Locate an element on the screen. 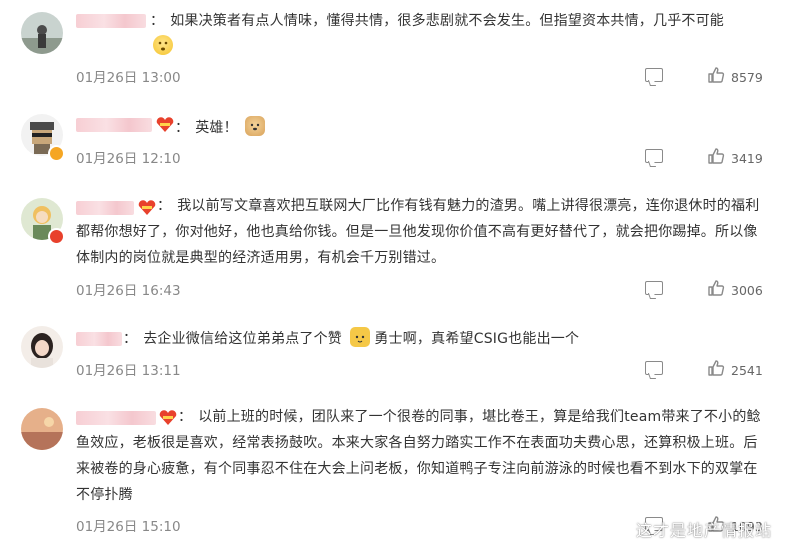  comment-body-part2: 勇士啊，真希望CSIG也能出一个 is located at coordinates (477, 339).